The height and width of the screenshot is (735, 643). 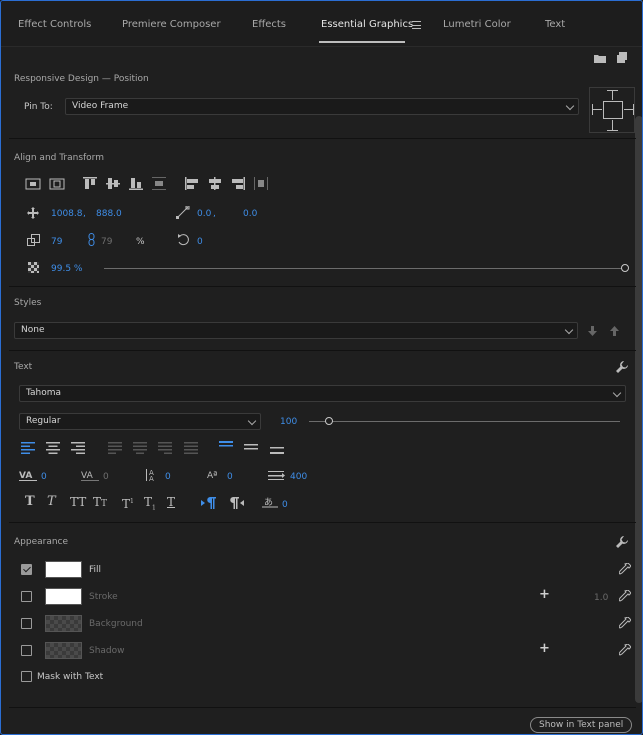 What do you see at coordinates (612, 95) in the screenshot?
I see `pin-top-handle` at bounding box center [612, 95].